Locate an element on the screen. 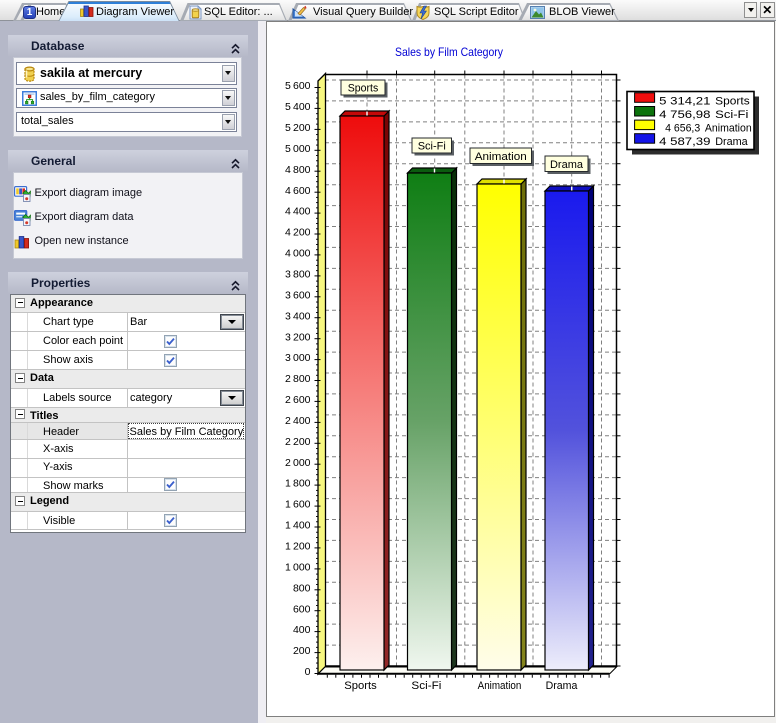 Image resolution: width=776 pixels, height=723 pixels. svg-text: 1 200 is located at coordinates (298, 547).